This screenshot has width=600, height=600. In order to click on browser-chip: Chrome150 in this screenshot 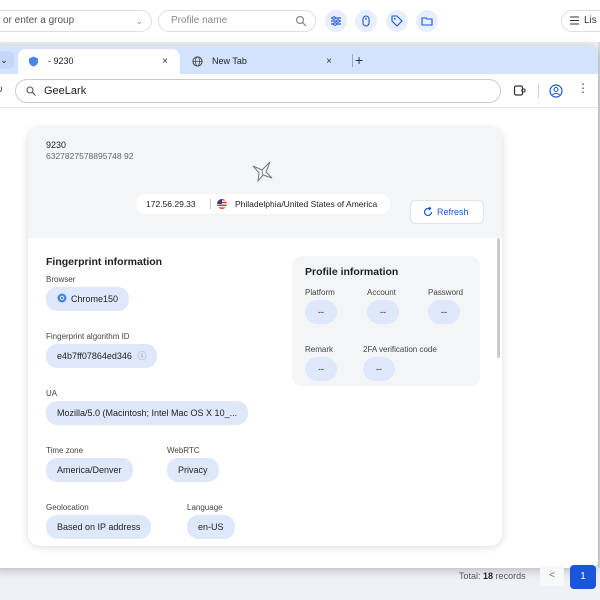, I will do `click(88, 299)`.